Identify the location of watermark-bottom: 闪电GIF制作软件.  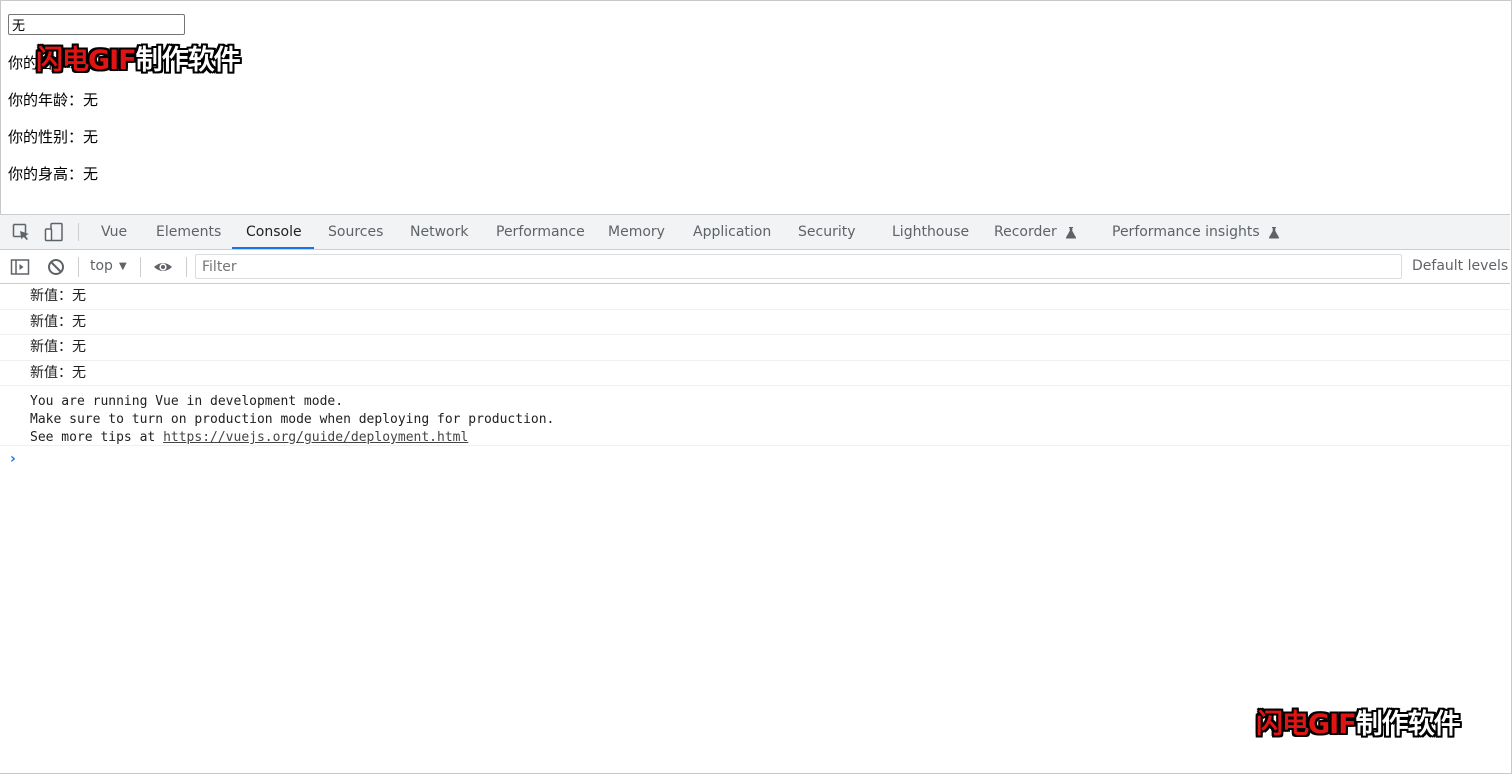
(1358, 721).